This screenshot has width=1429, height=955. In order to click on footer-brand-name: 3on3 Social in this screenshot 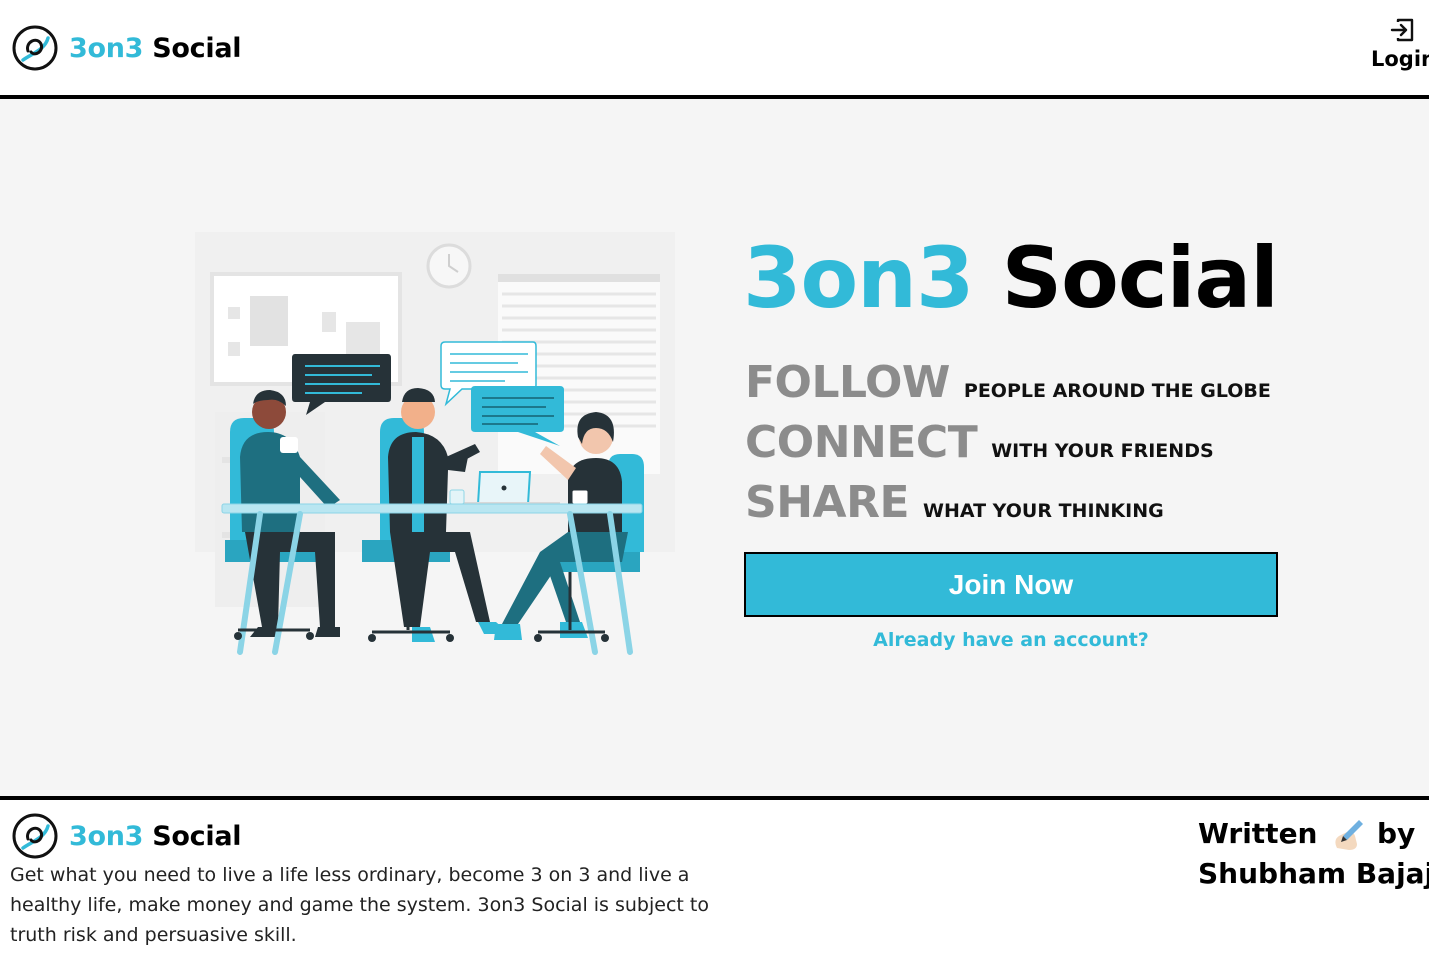, I will do `click(155, 836)`.